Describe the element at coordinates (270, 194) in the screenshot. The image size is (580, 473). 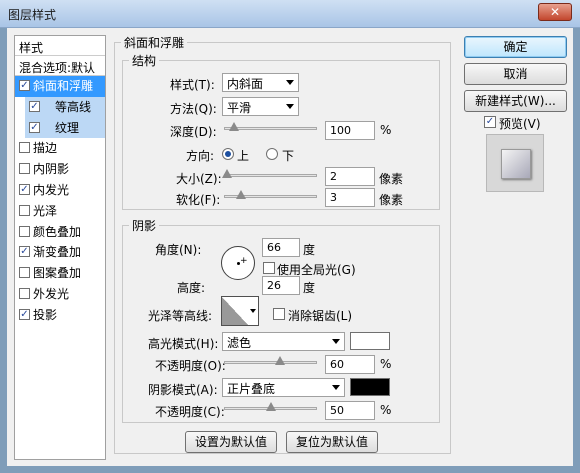
I see `soften-slider` at that location.